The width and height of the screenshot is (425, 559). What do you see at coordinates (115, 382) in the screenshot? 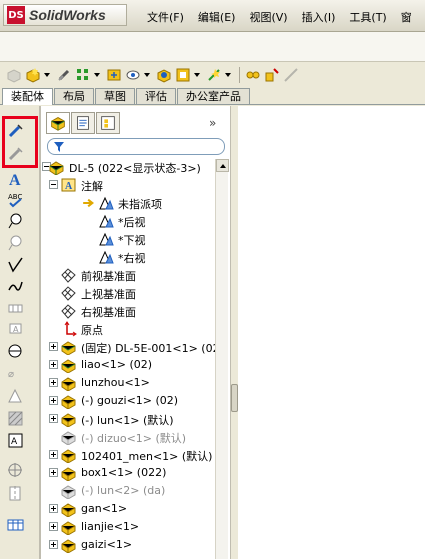
I see `tree-node-label: lunzhou<1>` at bounding box center [115, 382].